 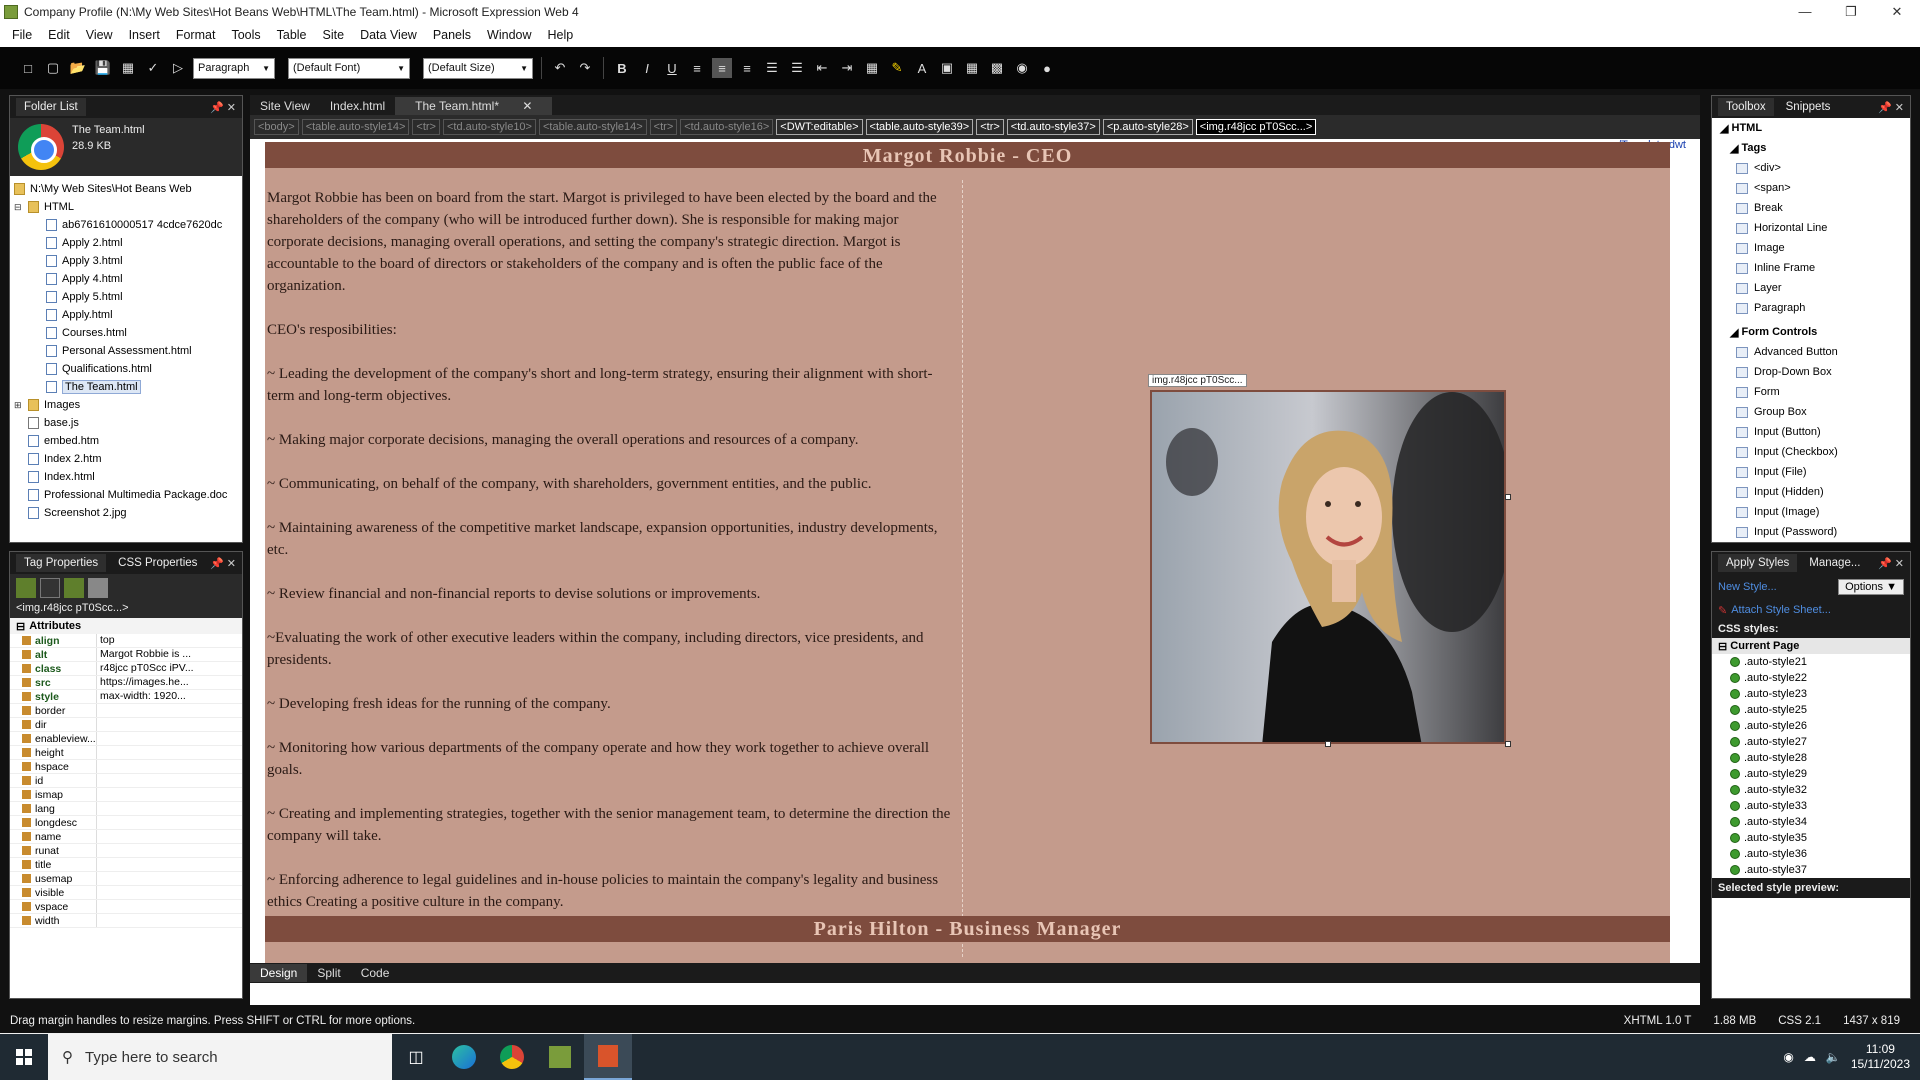 I want to click on toolbox-form-item: Group Box, so click(x=1811, y=412).